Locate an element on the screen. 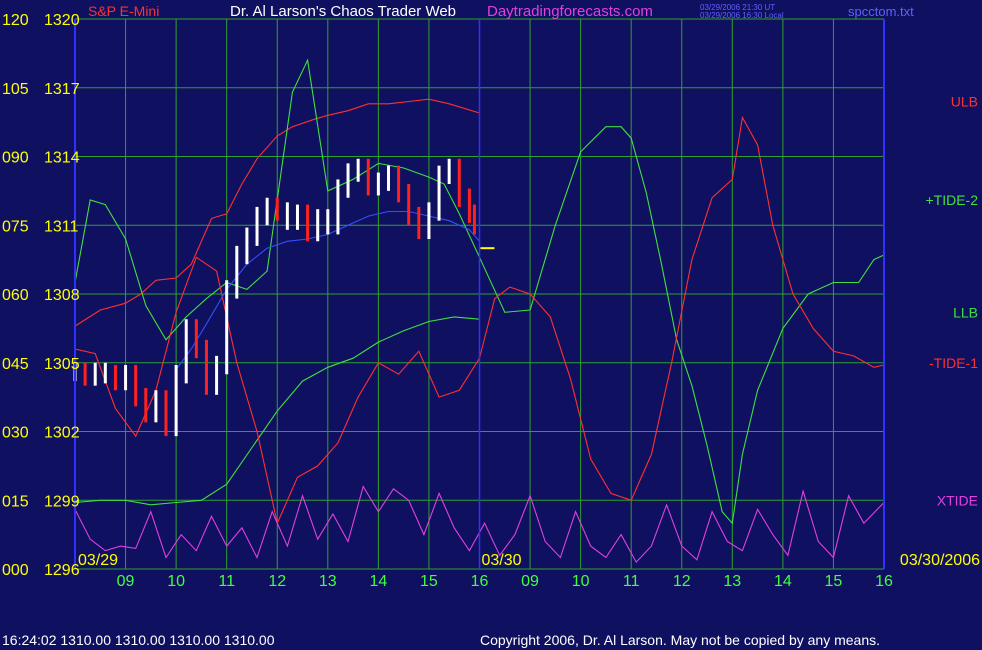 This screenshot has width=982, height=650. price-scale-label: 1305 is located at coordinates (62, 364).